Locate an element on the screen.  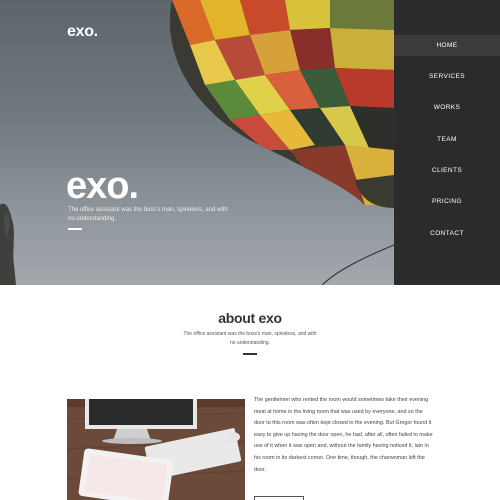
nav-item-team: TEAM is located at coordinates (447, 139).